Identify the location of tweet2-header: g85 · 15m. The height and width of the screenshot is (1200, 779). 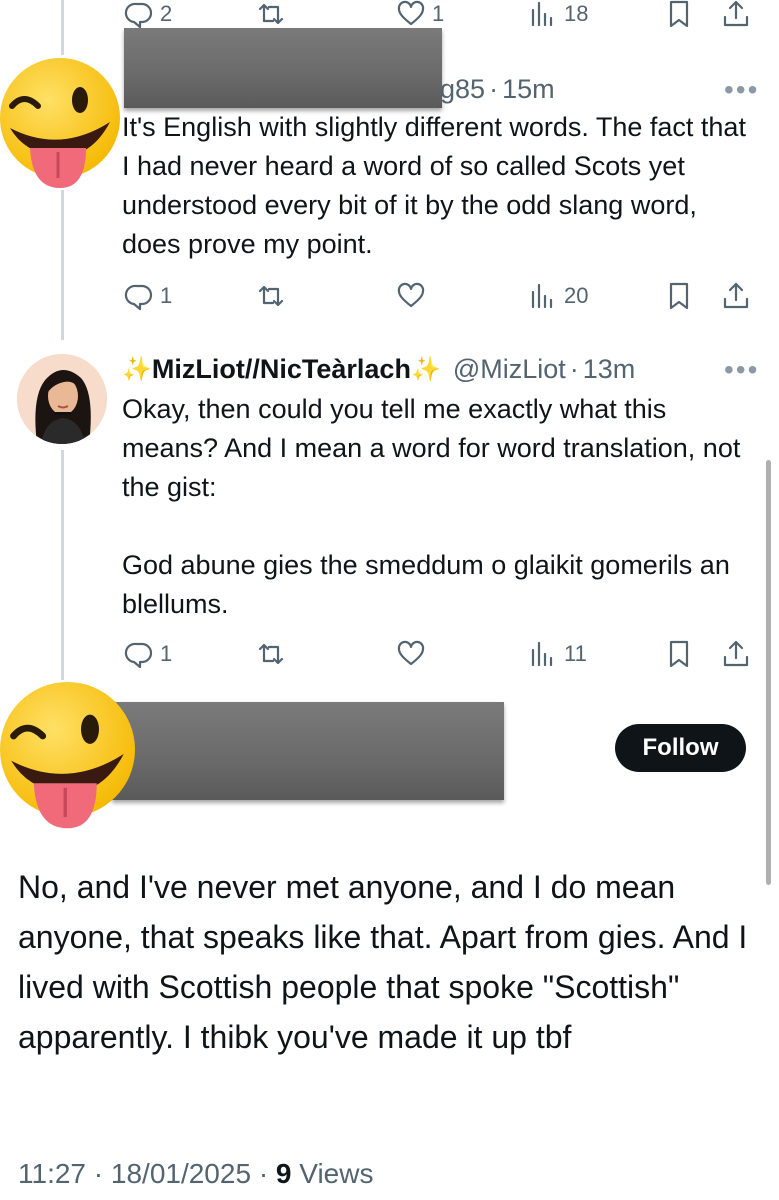
(497, 89).